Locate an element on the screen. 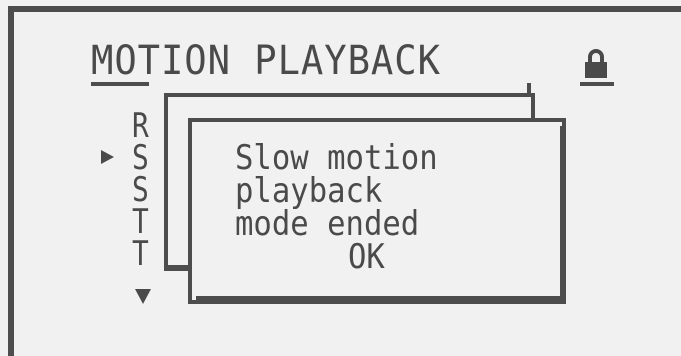  page-title: MOTION PLAYBACK is located at coordinates (266, 61).